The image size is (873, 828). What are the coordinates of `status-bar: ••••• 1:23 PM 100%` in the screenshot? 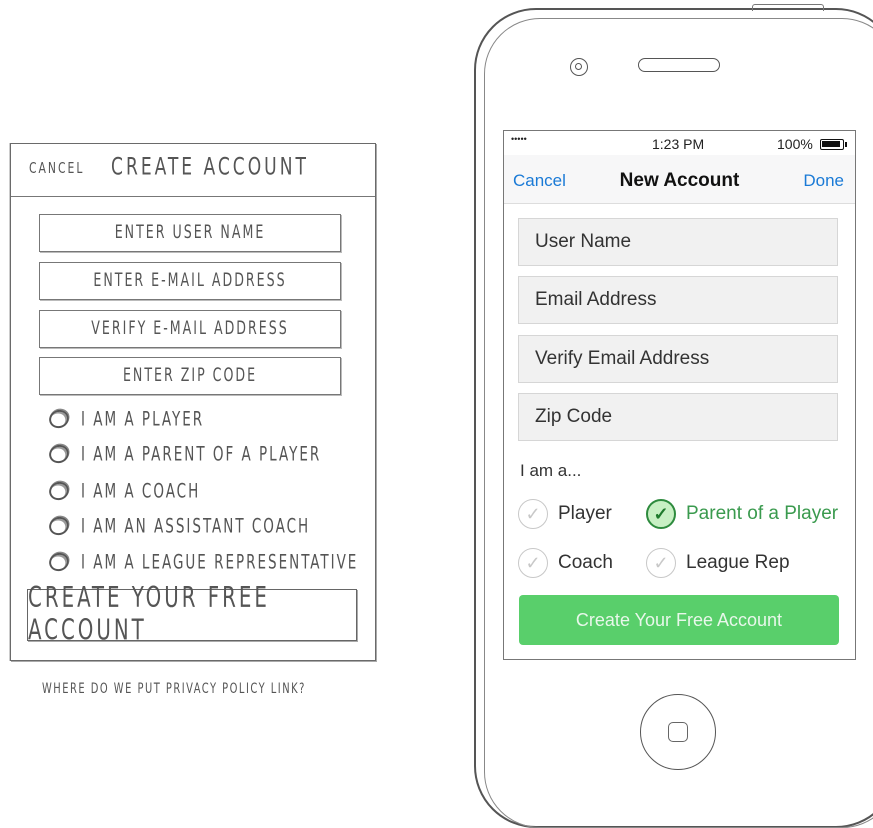 It's located at (679, 143).